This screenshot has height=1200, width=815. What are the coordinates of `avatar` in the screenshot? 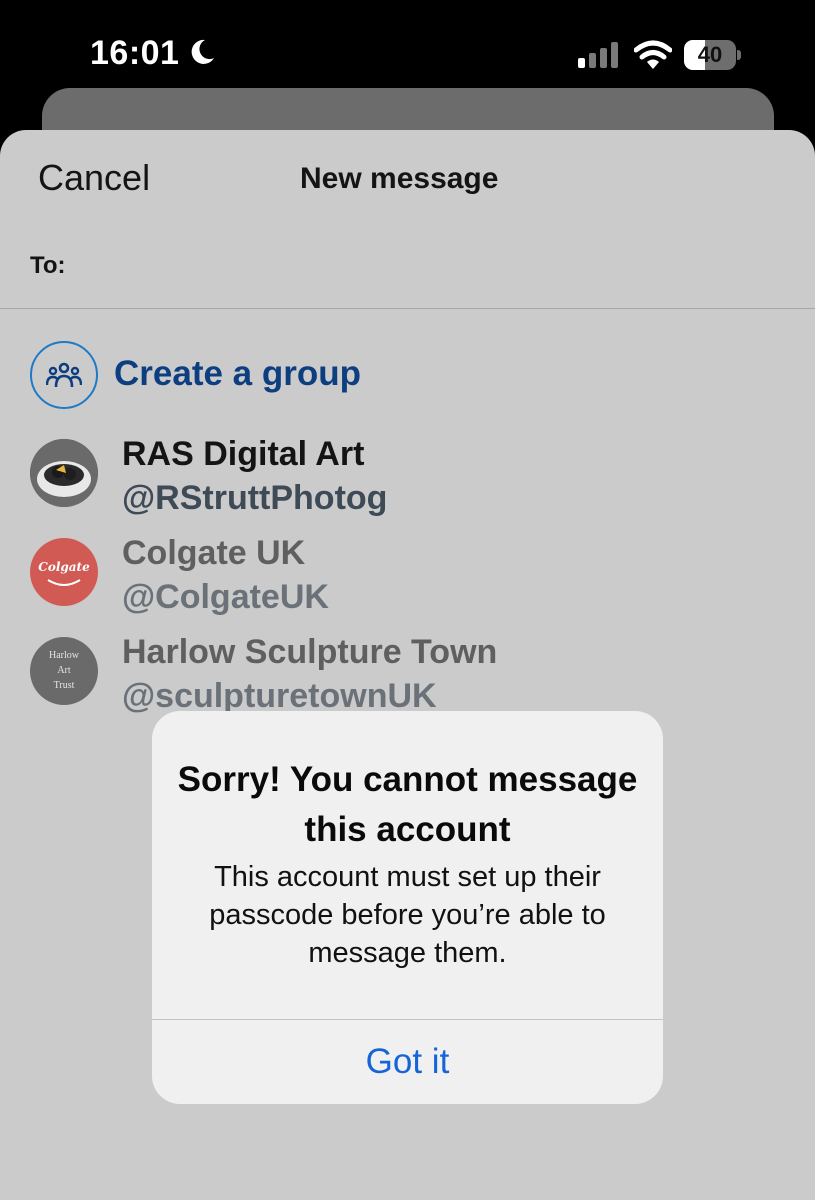 It's located at (64, 473).